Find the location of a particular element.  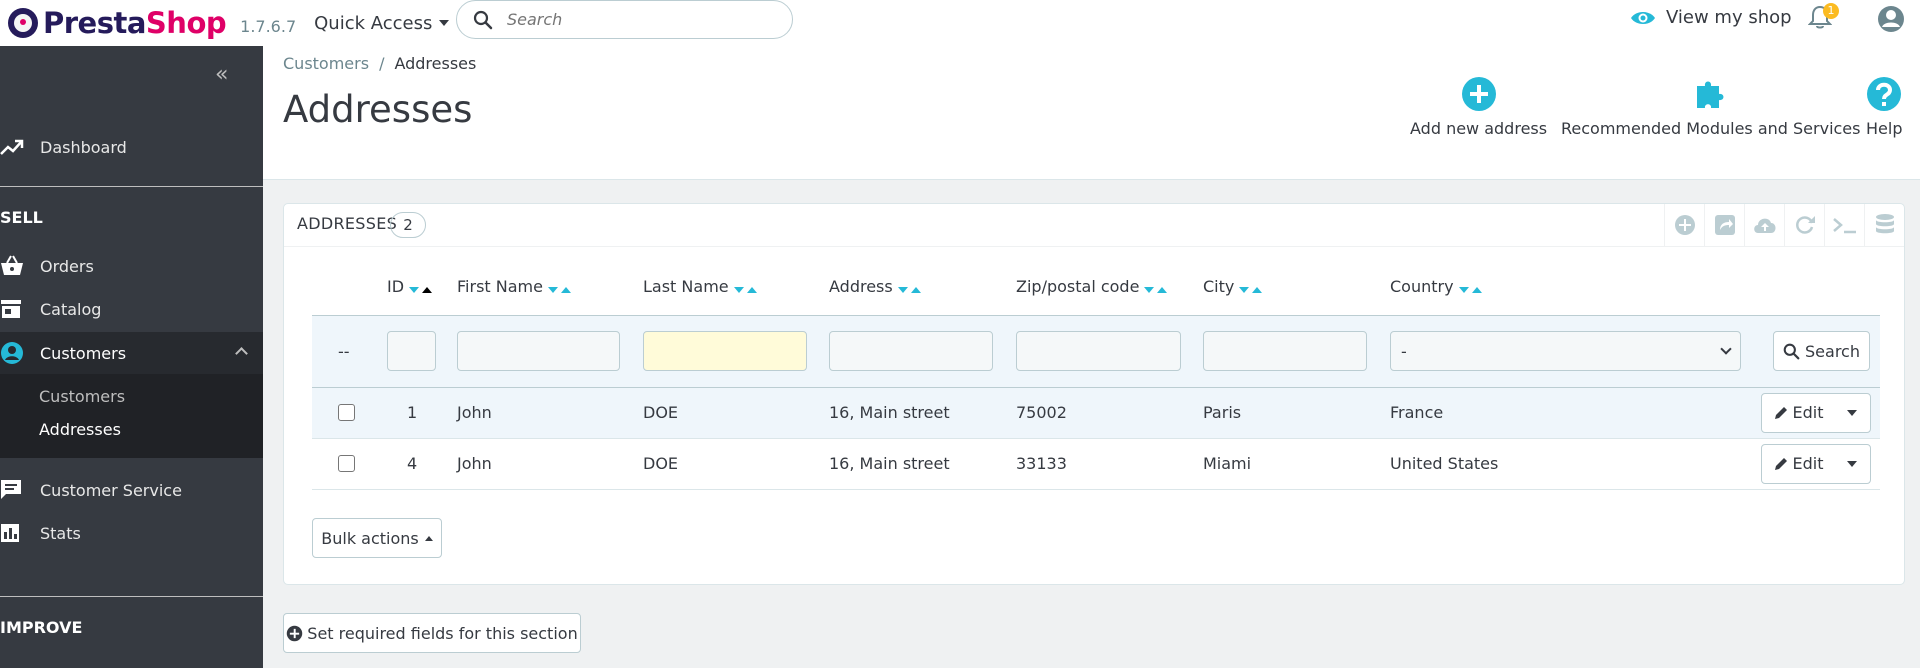

pencil-icon is located at coordinates (1780, 412).